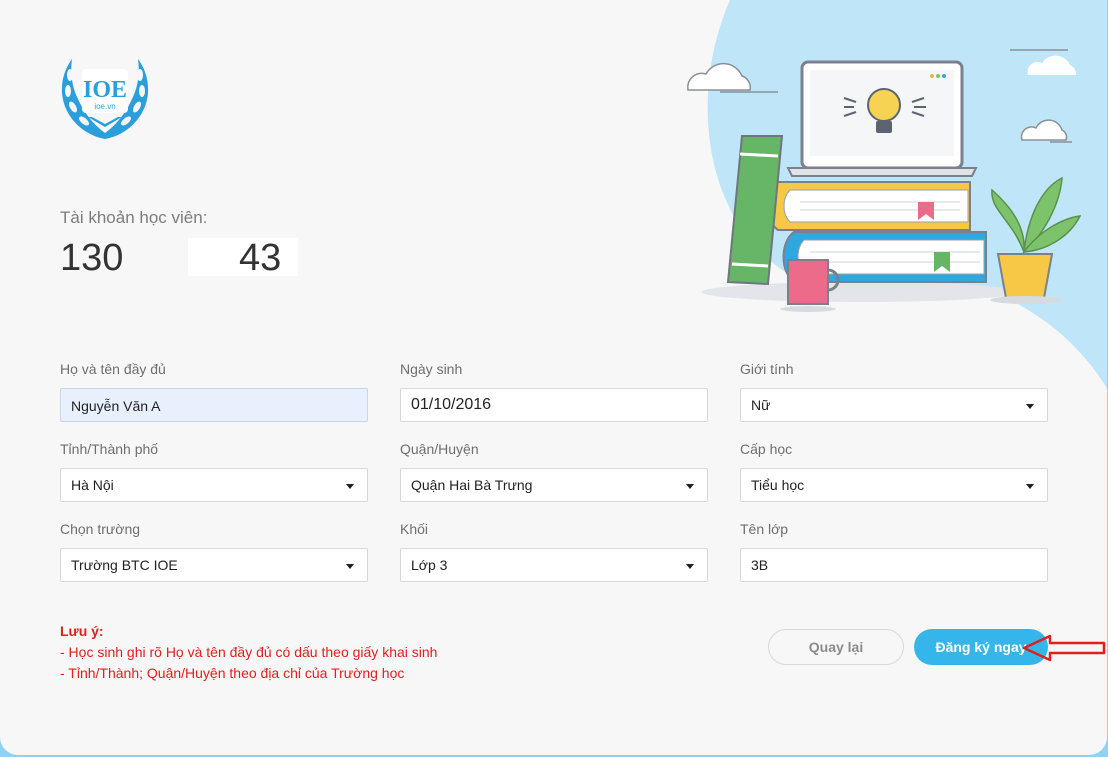  I want to click on back-button: Quay lại, so click(836, 647).